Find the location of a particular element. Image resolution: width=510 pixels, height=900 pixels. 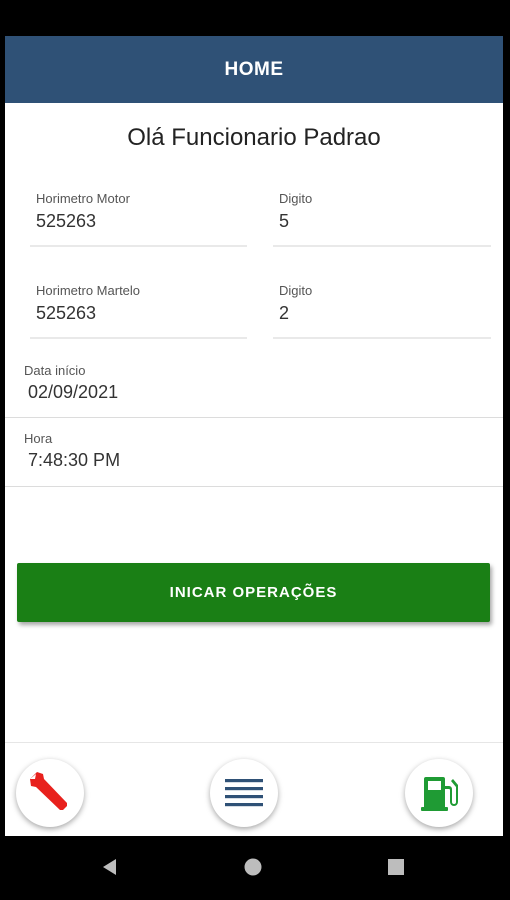

horimetro-motor-label: Horimetro Motor is located at coordinates (83, 198).